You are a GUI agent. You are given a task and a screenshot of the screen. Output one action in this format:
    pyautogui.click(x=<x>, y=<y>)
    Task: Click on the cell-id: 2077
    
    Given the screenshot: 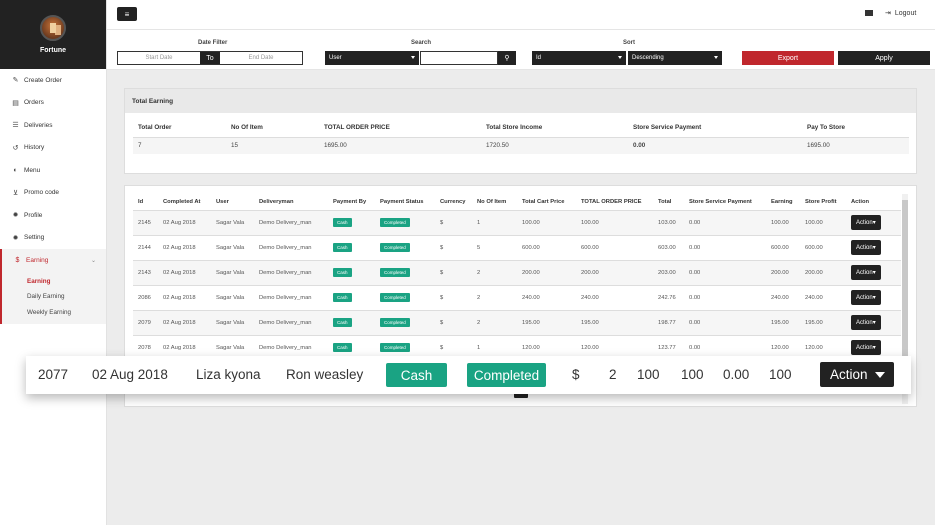 What is the action you would take?
    pyautogui.click(x=53, y=374)
    